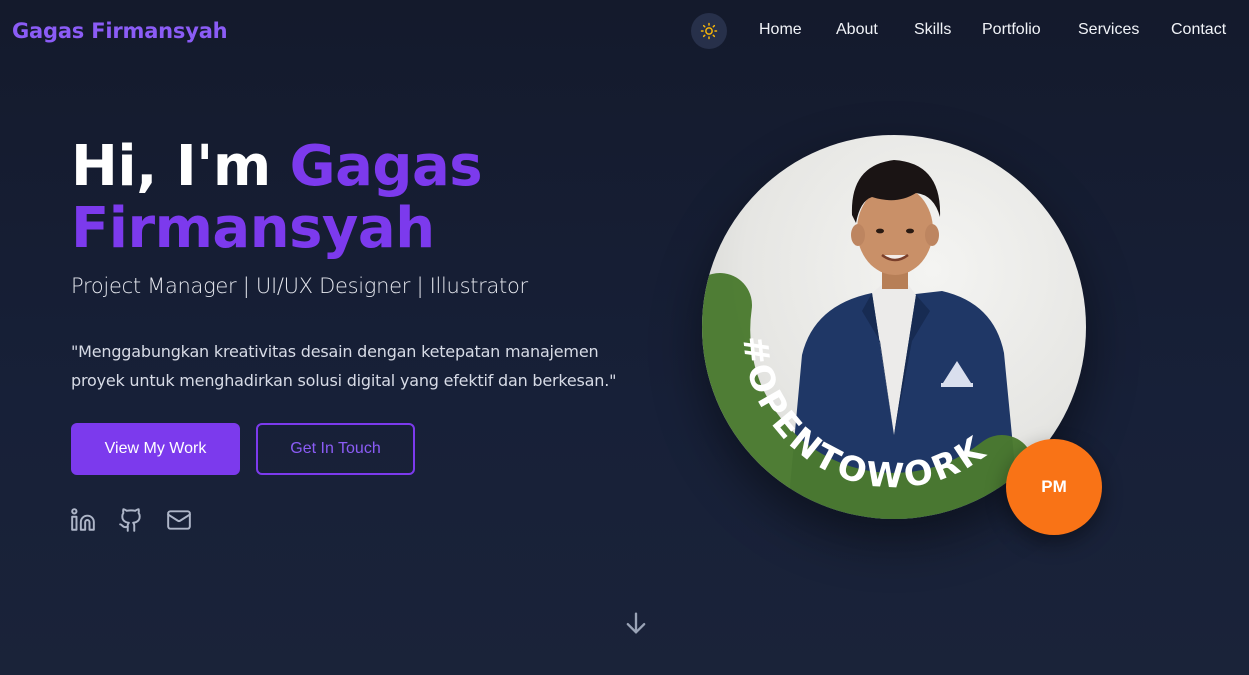 The width and height of the screenshot is (1249, 675). Describe the element at coordinates (155, 449) in the screenshot. I see `view-my-work-button: View My Work` at that location.